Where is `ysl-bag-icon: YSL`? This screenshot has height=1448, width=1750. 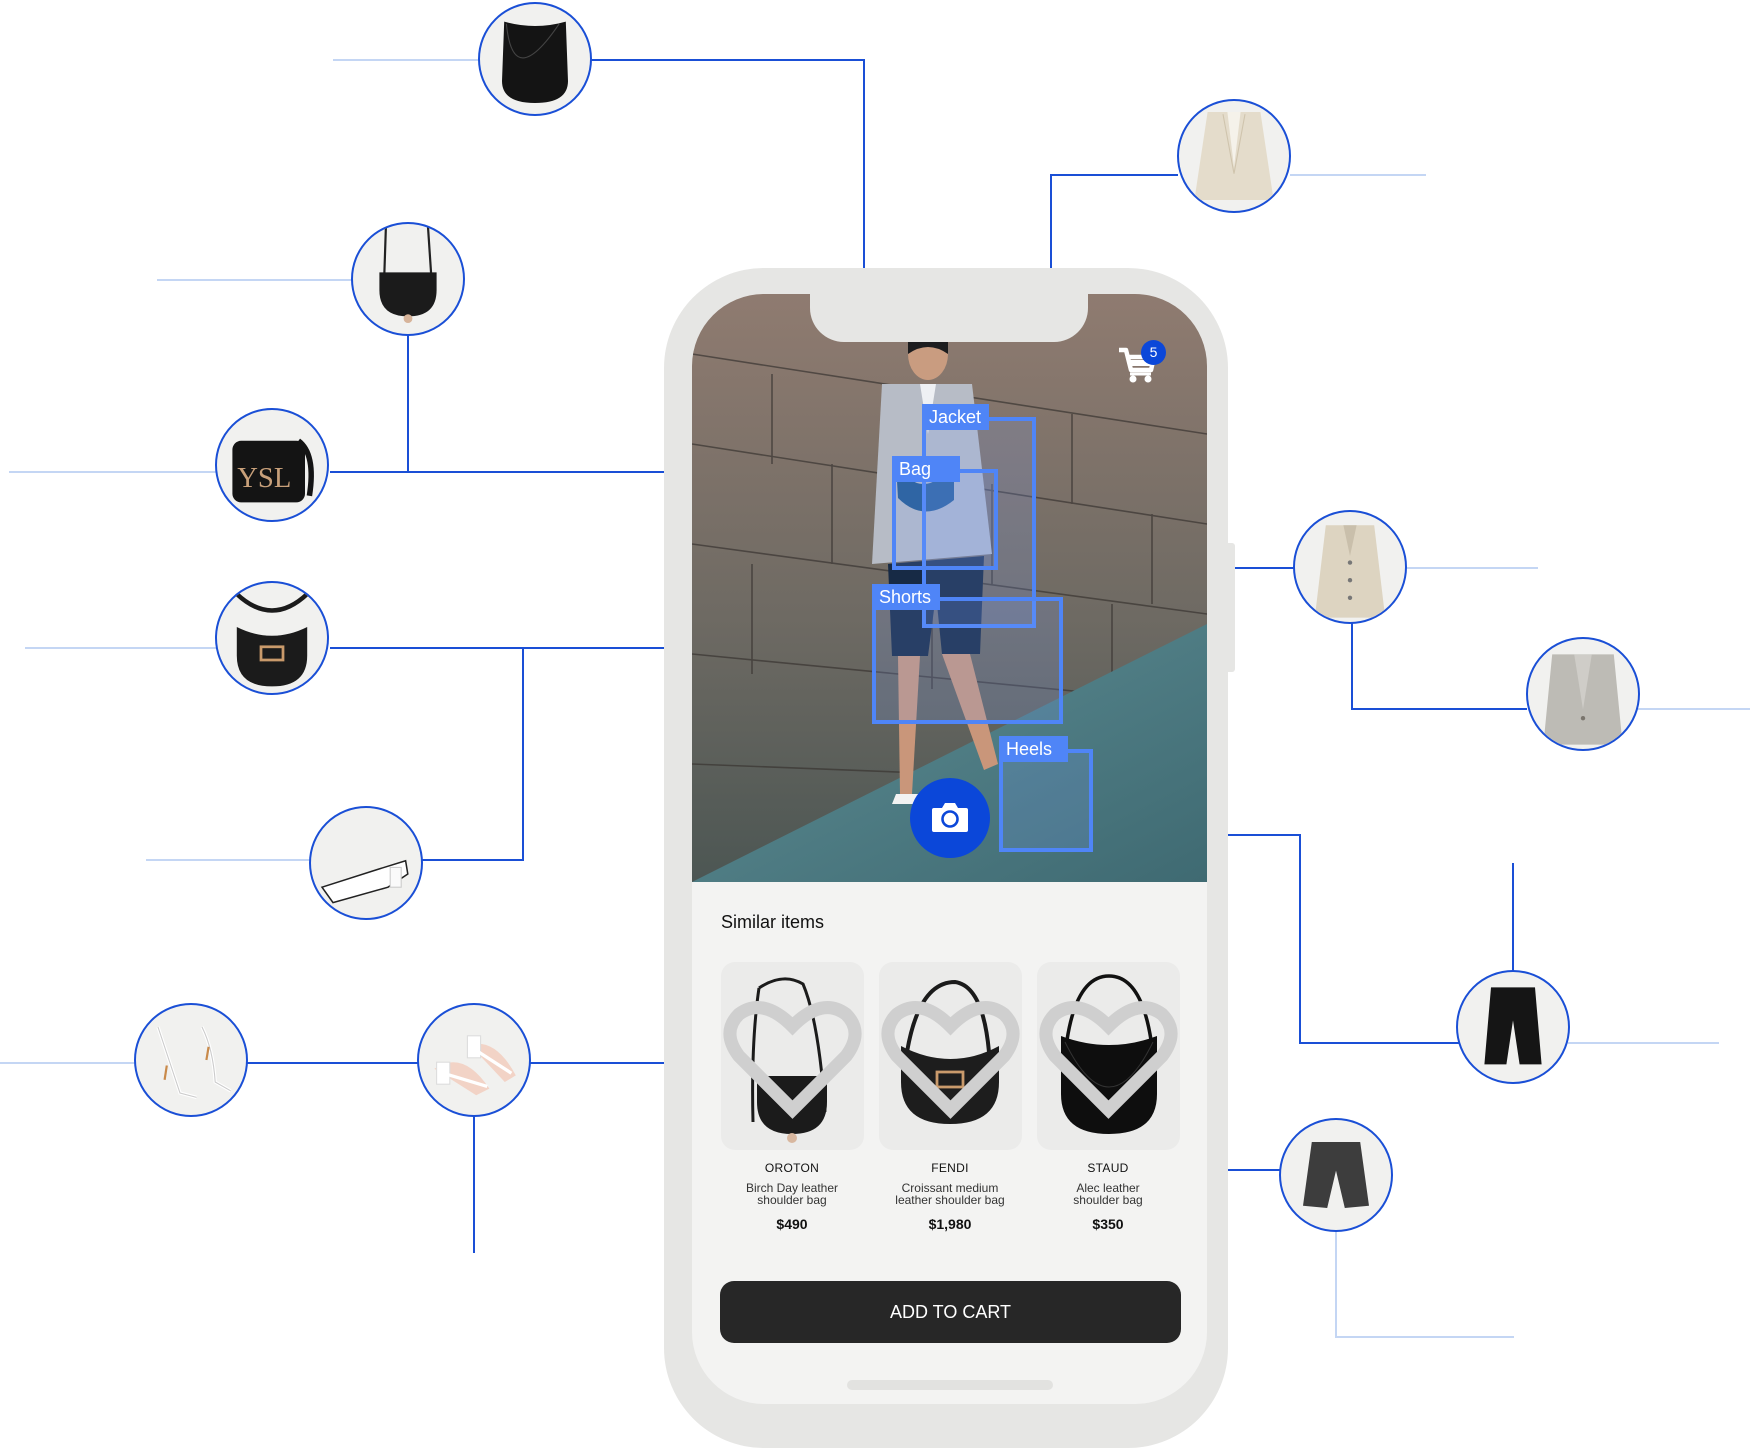
ysl-bag-icon: YSL is located at coordinates (273, 470).